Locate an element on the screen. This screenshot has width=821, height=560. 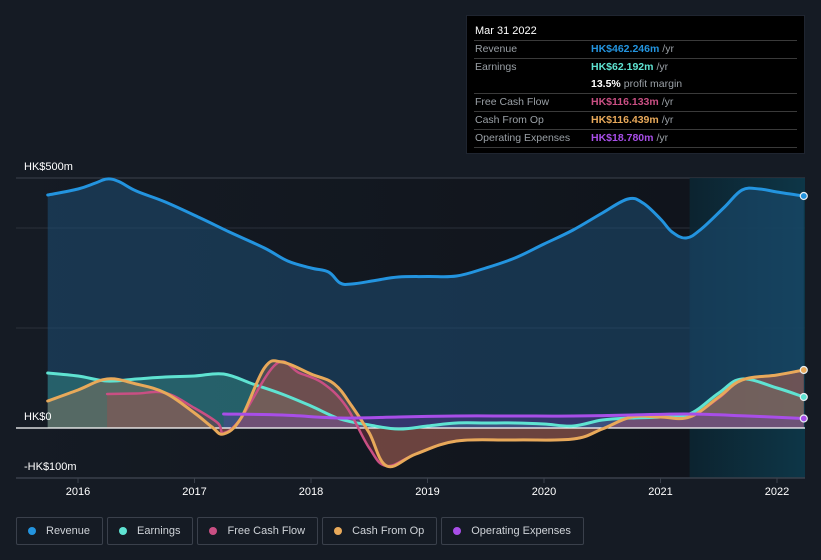
tooltip-row-free-cash-flow: Free Cash Flow HK$116.133m /yr is located at coordinates (635, 103).